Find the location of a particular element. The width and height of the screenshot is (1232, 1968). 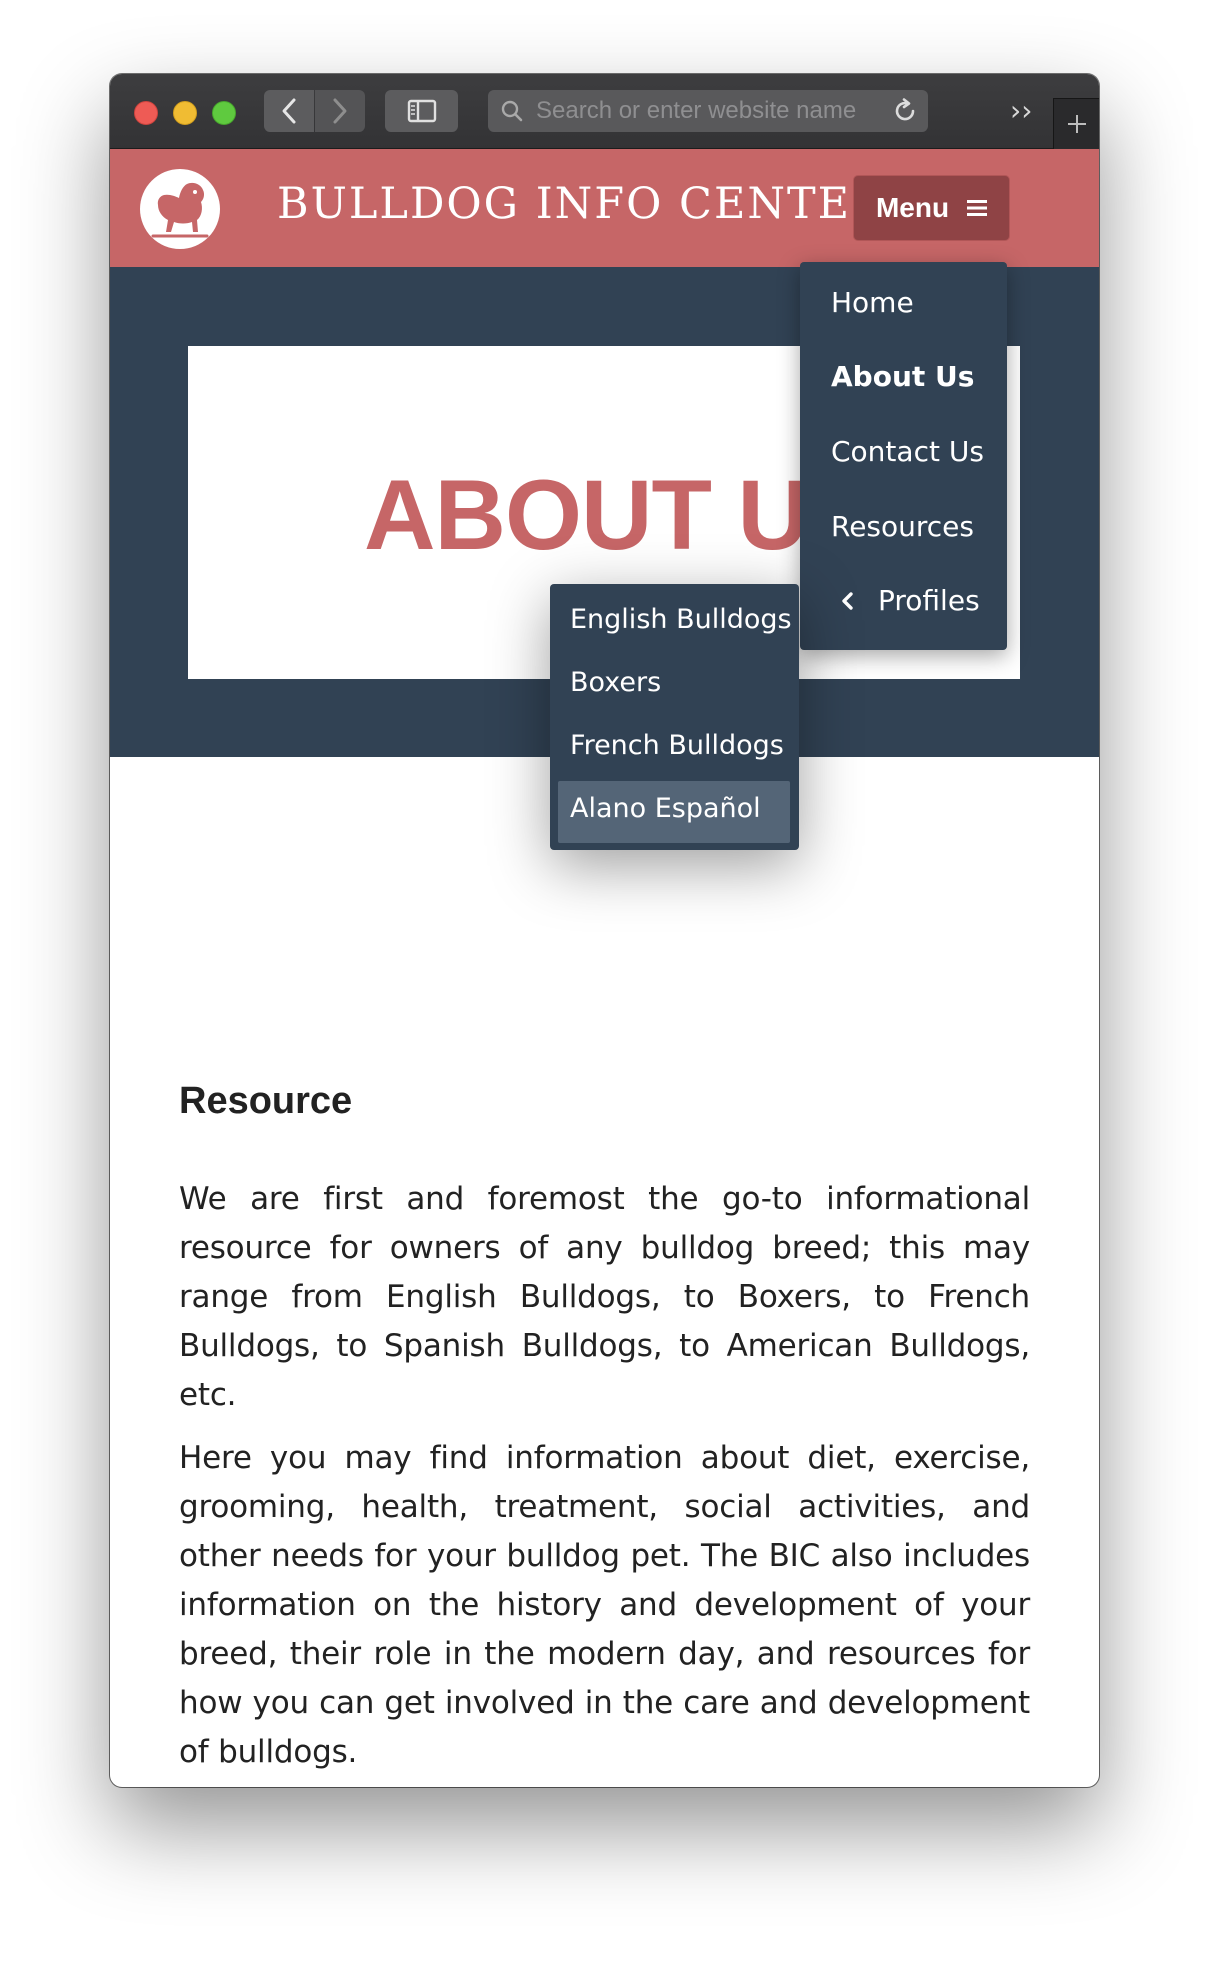

forward-button is located at coordinates (340, 111).